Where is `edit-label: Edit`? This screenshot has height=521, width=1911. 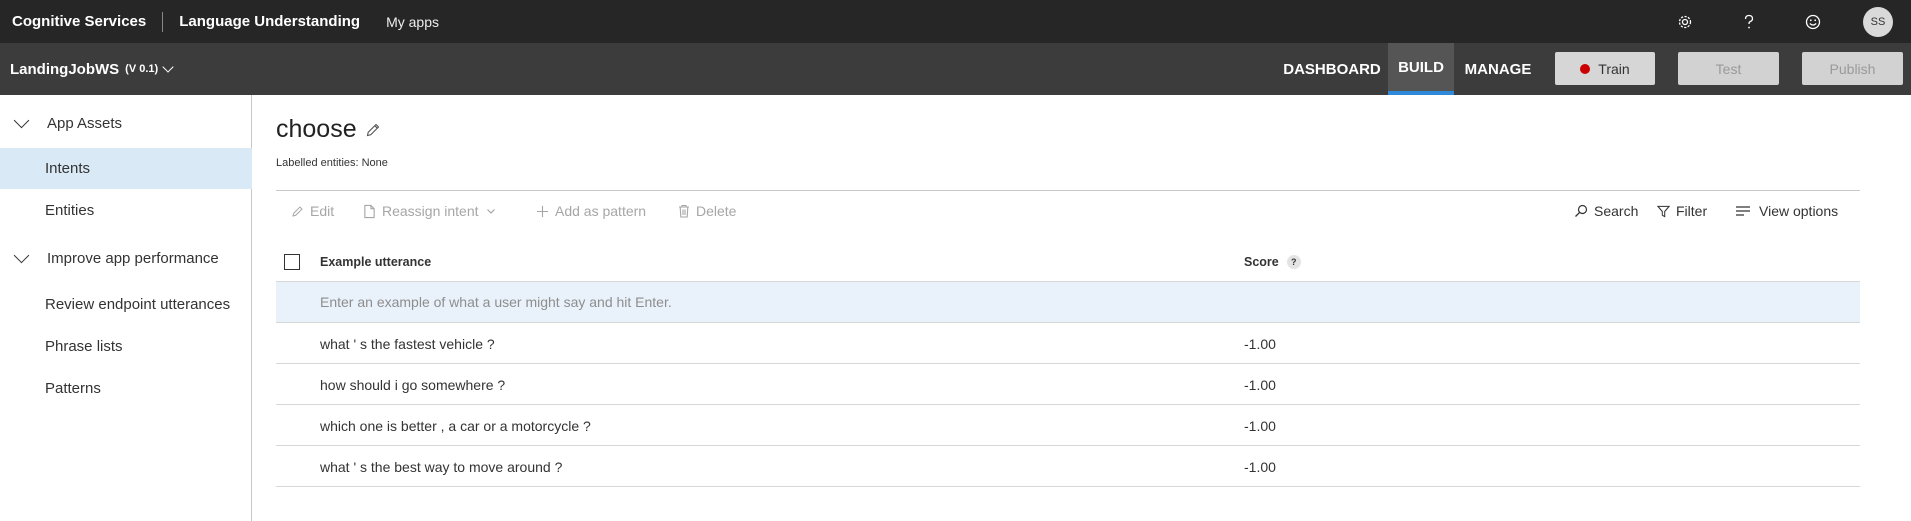 edit-label: Edit is located at coordinates (322, 211).